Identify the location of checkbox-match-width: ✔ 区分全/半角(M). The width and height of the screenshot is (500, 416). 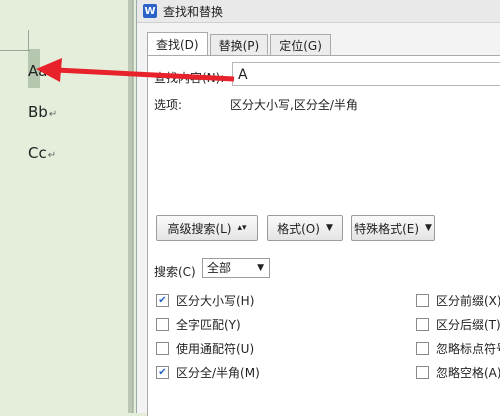
(208, 372).